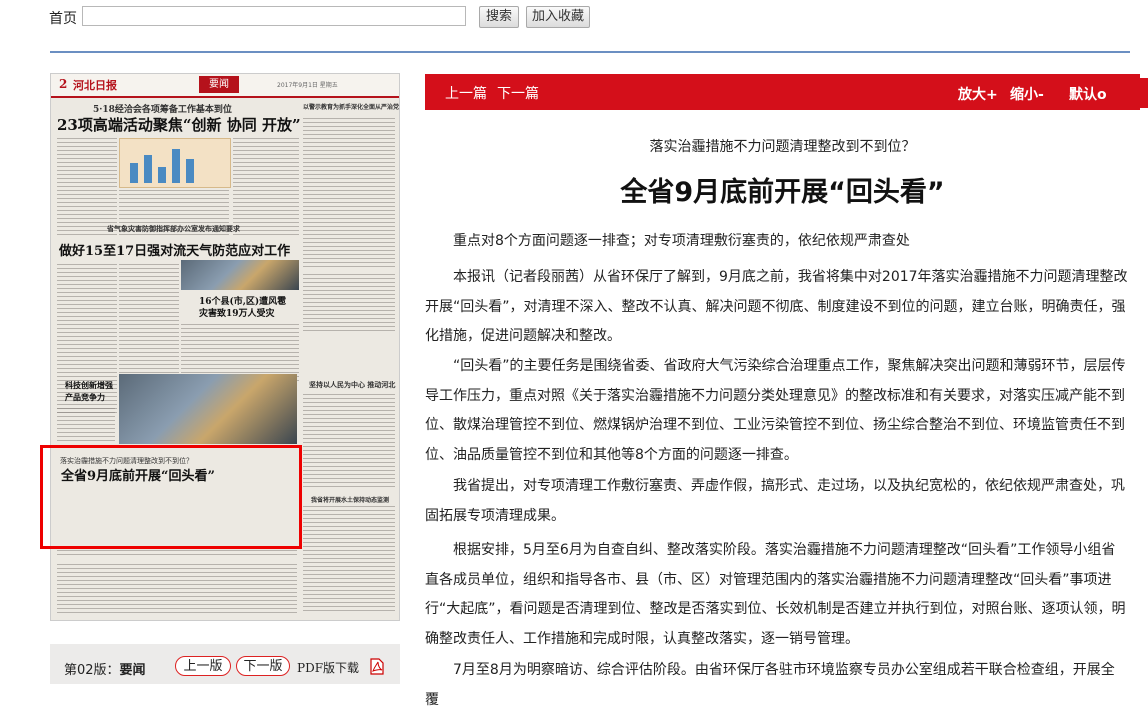  I want to click on side-tab, so click(1143, 93).